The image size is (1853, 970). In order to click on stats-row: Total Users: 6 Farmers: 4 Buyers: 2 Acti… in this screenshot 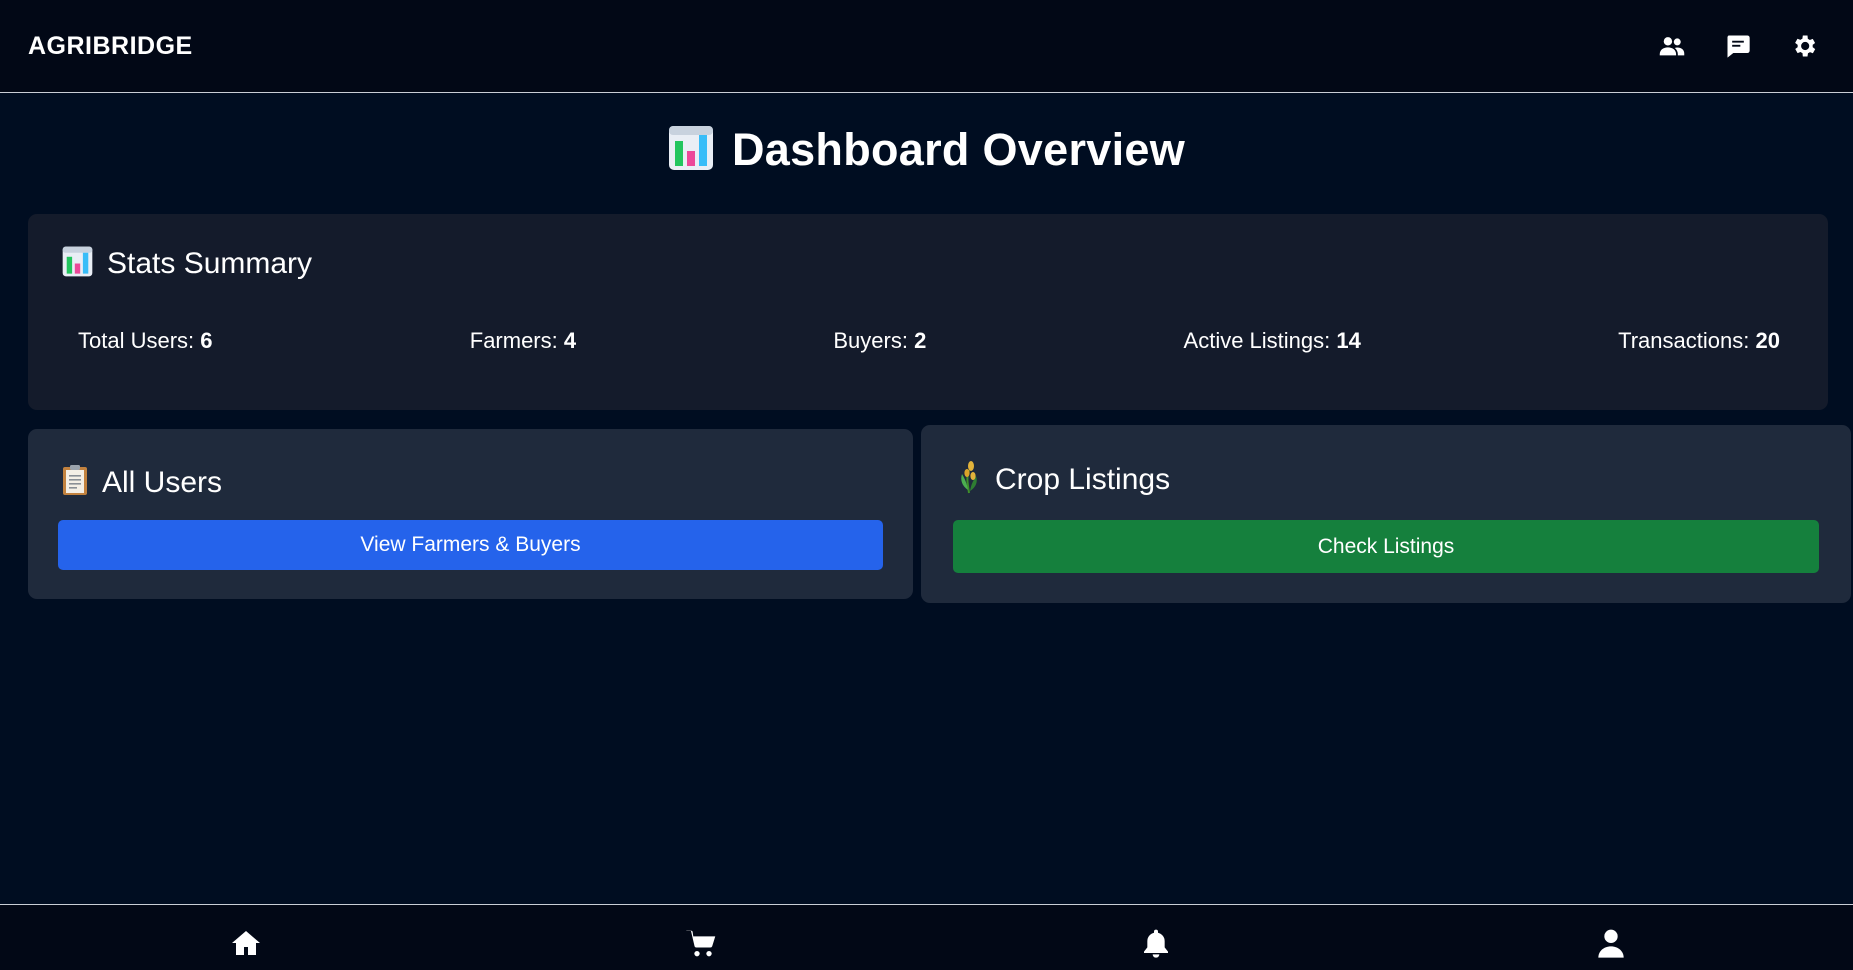, I will do `click(929, 341)`.